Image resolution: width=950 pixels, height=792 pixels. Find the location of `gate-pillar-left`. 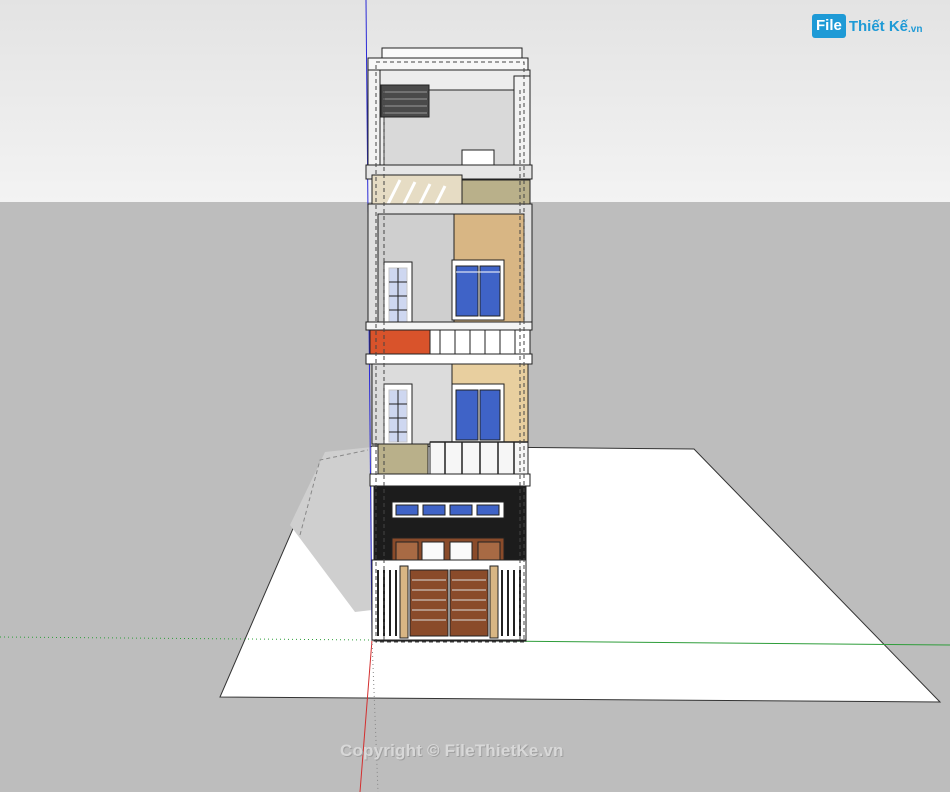

gate-pillar-left is located at coordinates (404, 602).